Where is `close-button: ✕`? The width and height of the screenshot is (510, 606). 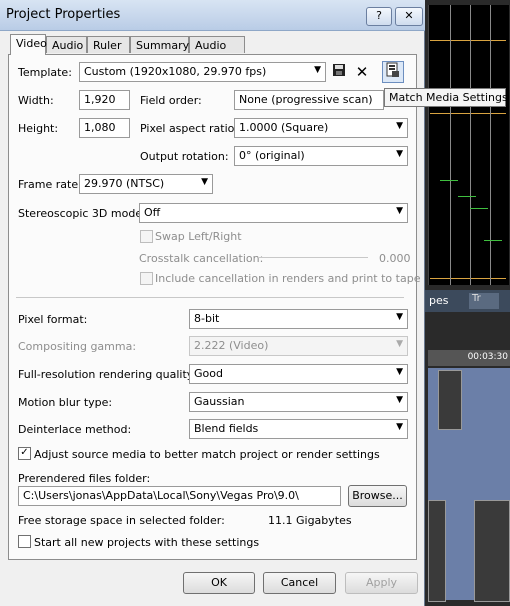 close-button: ✕ is located at coordinates (409, 16).